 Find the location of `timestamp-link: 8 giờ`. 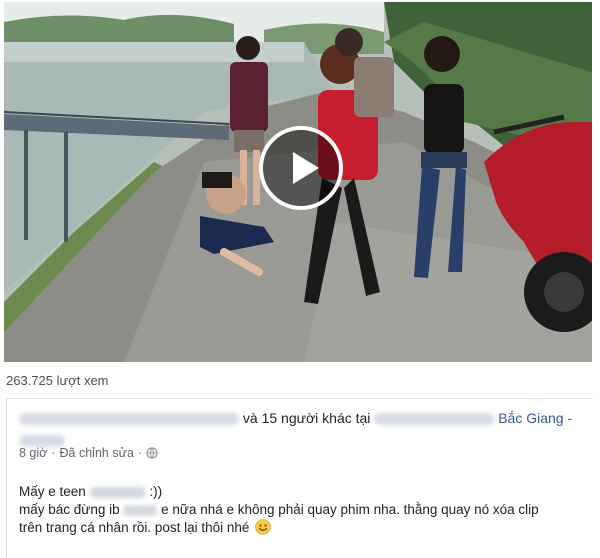

timestamp-link: 8 giờ is located at coordinates (33, 453).